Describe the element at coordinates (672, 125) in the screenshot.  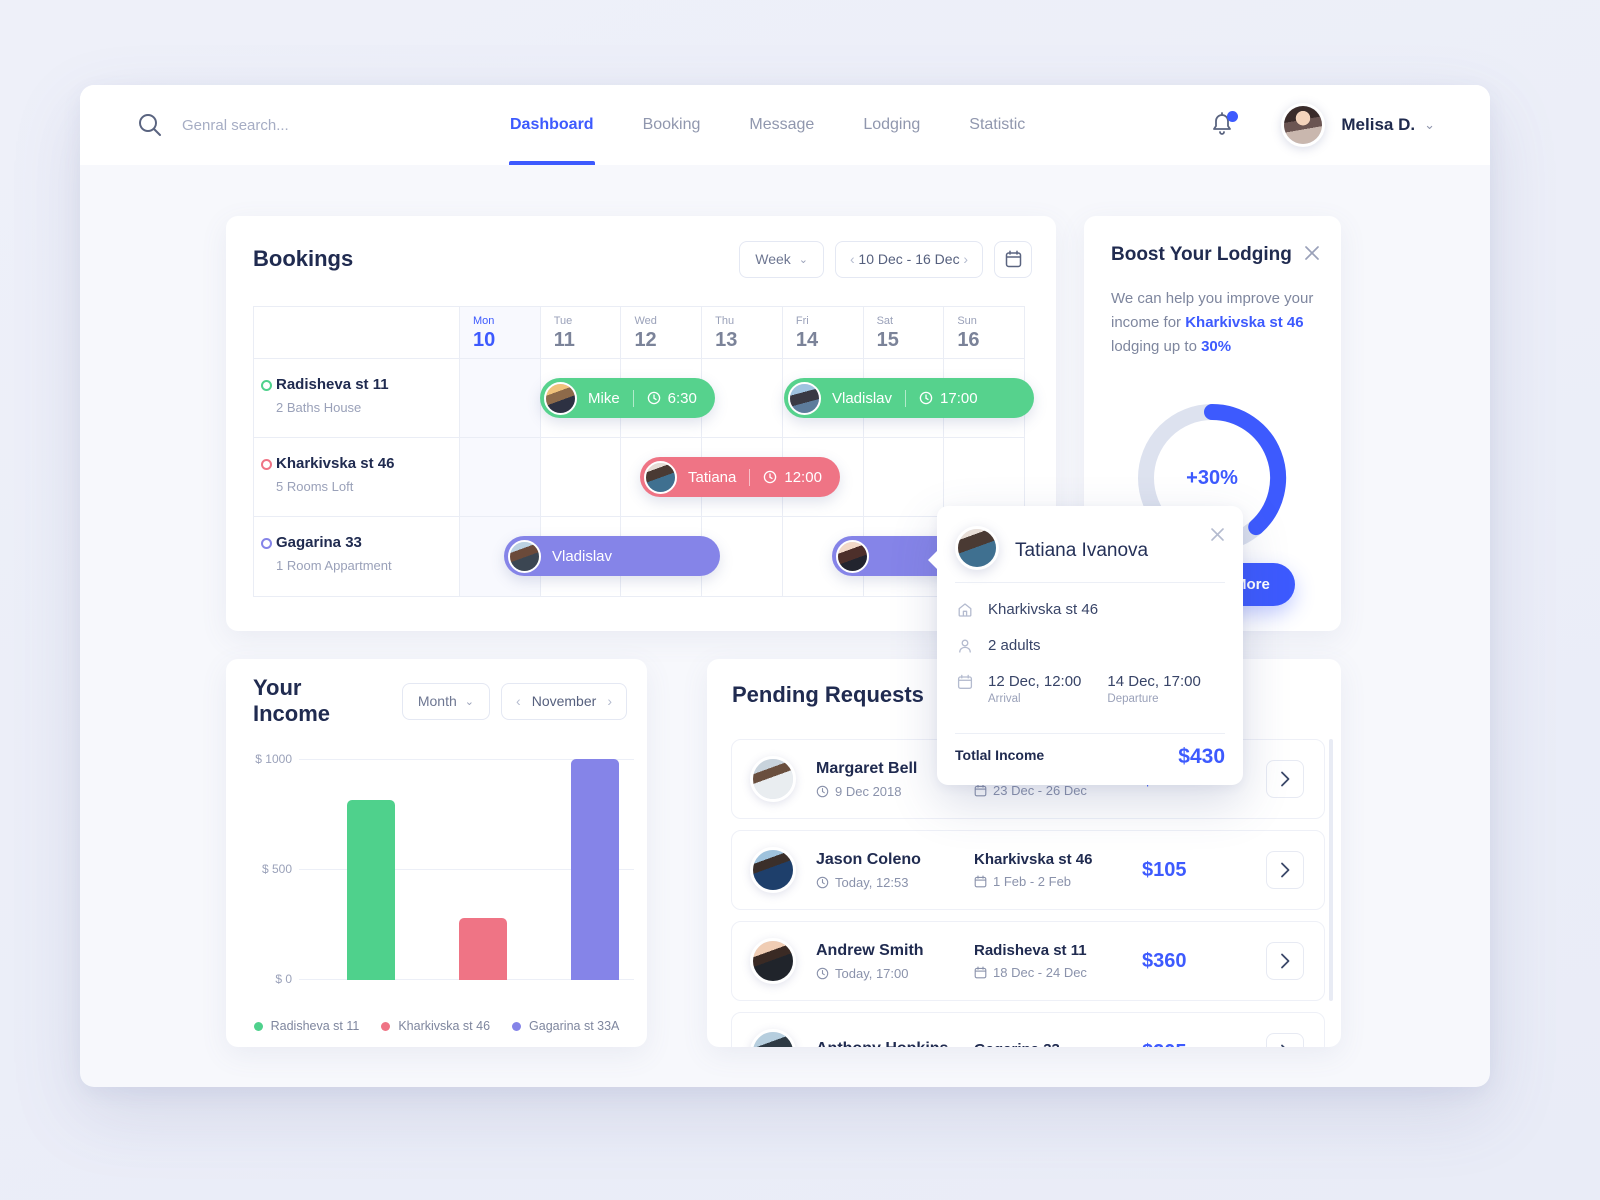
I see `nav-item-booking: Booking` at that location.